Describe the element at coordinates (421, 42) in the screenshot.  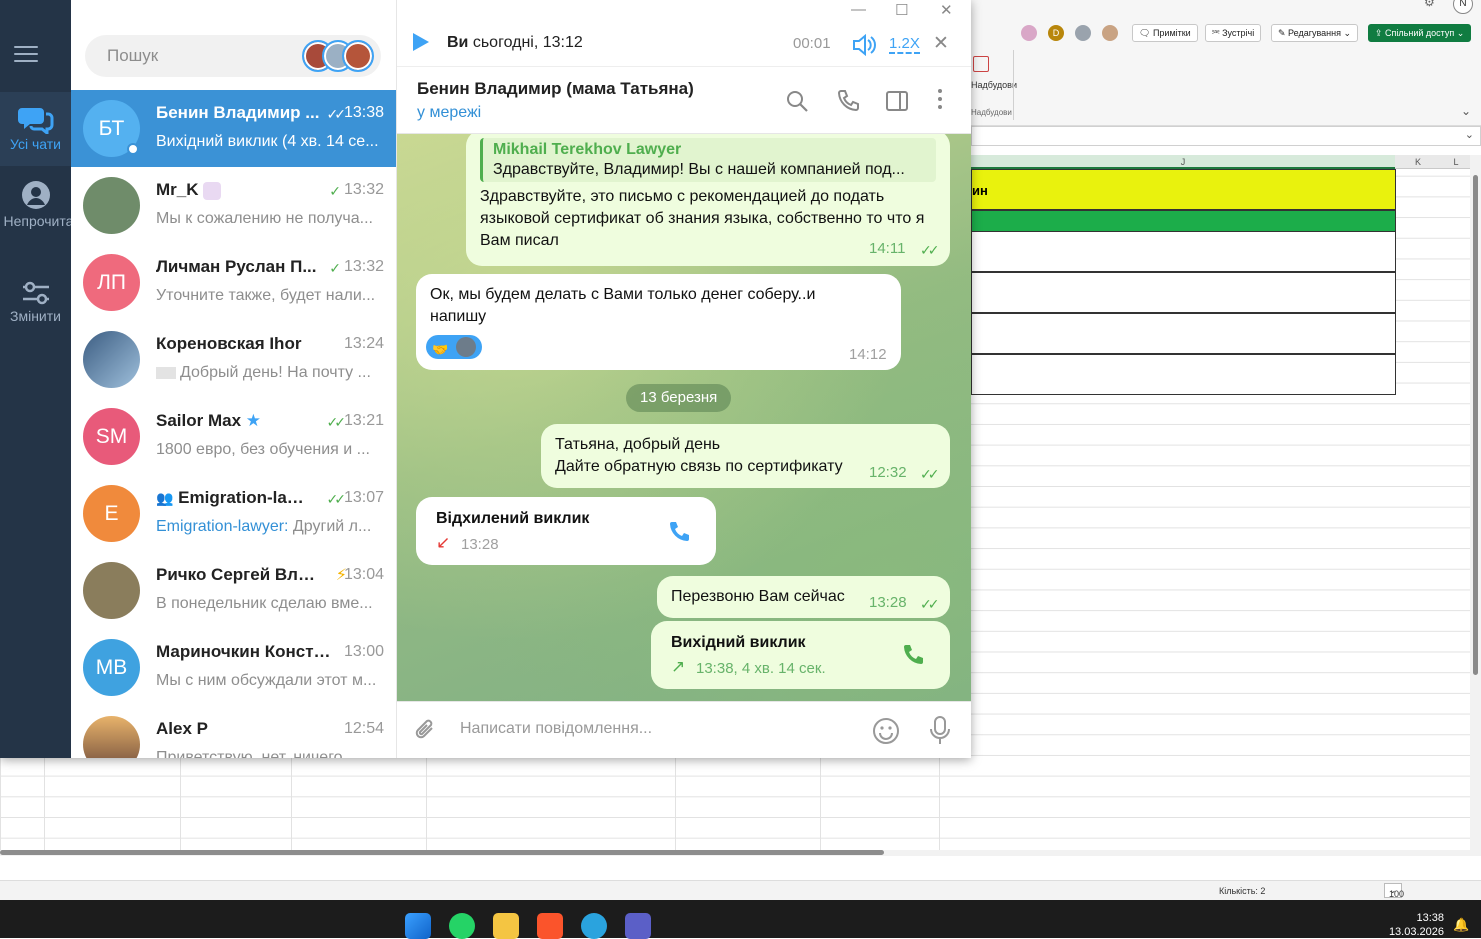
I see `play-icon` at that location.